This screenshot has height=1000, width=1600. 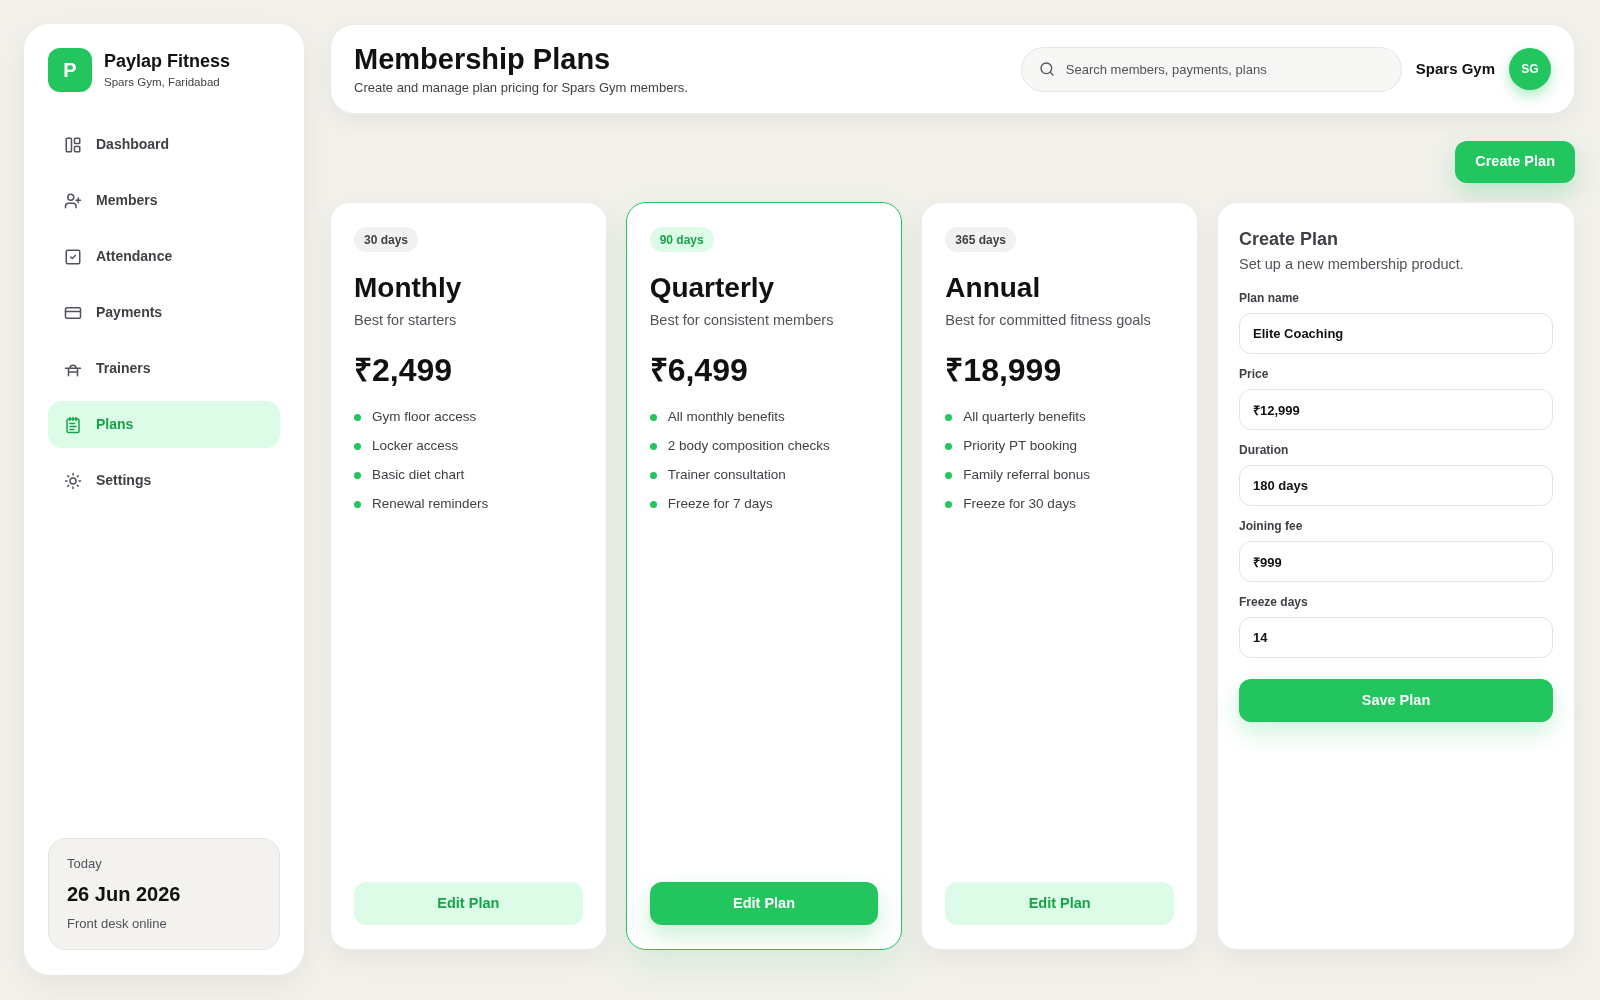 I want to click on settings-icon, so click(x=73, y=480).